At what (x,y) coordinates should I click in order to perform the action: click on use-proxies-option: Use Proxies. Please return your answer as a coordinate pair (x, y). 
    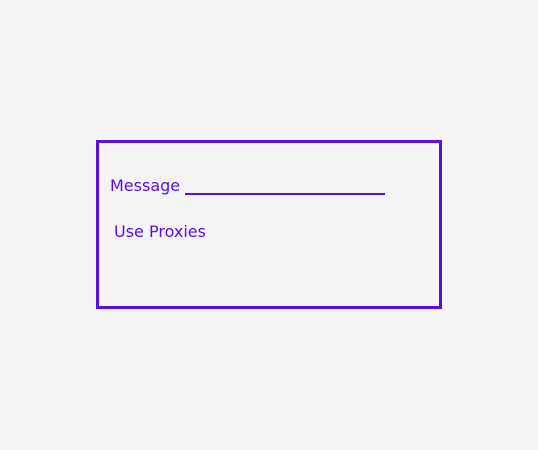
    Looking at the image, I should click on (160, 232).